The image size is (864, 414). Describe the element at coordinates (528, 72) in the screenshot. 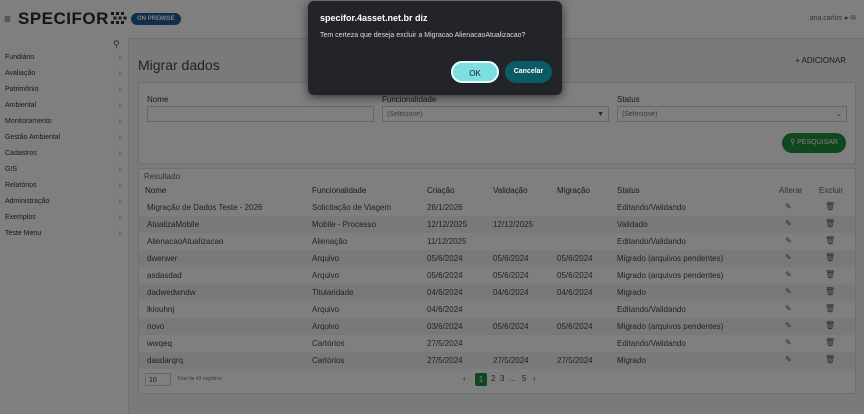

I see `cancel-button: Cancelar` at that location.